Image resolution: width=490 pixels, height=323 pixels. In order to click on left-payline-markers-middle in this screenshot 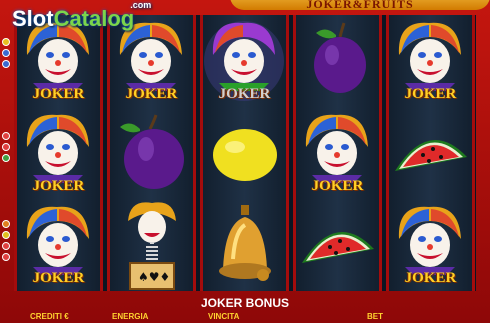, I will do `click(7, 148)`.